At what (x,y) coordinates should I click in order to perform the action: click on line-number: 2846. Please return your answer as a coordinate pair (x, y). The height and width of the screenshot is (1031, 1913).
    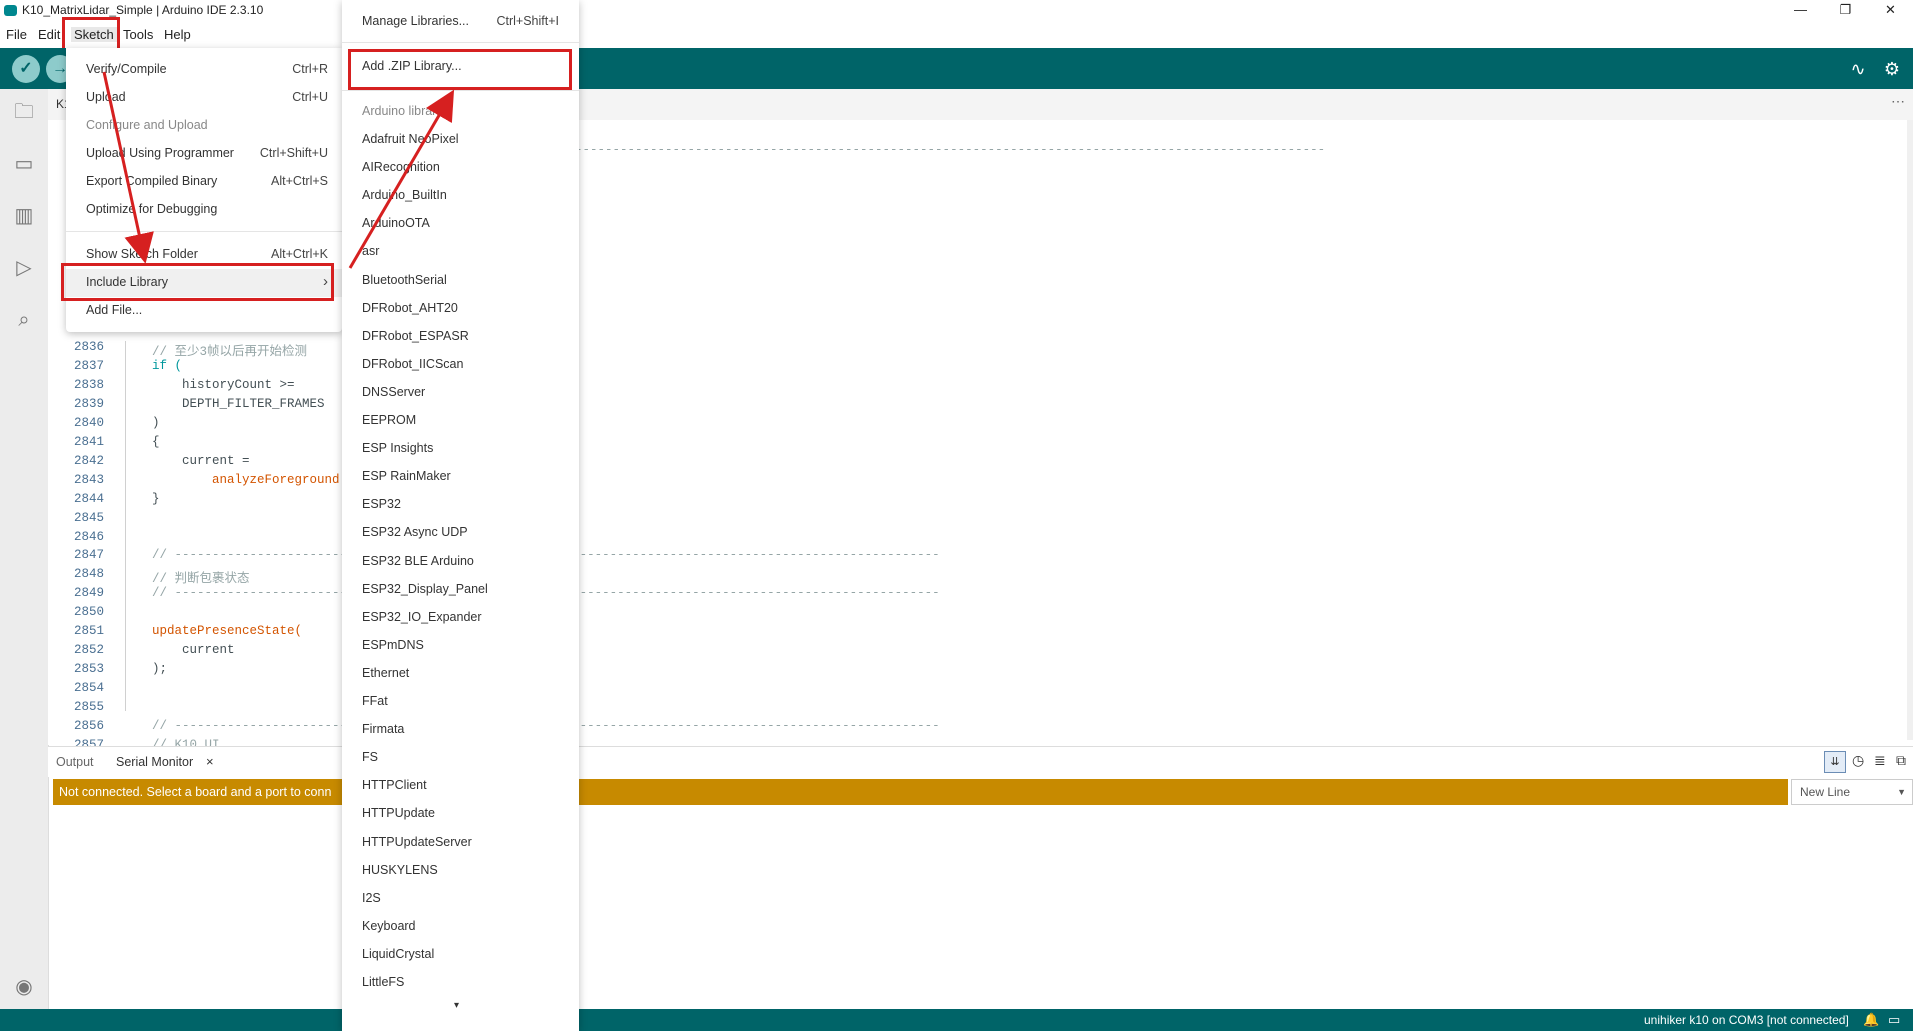
    Looking at the image, I should click on (88, 536).